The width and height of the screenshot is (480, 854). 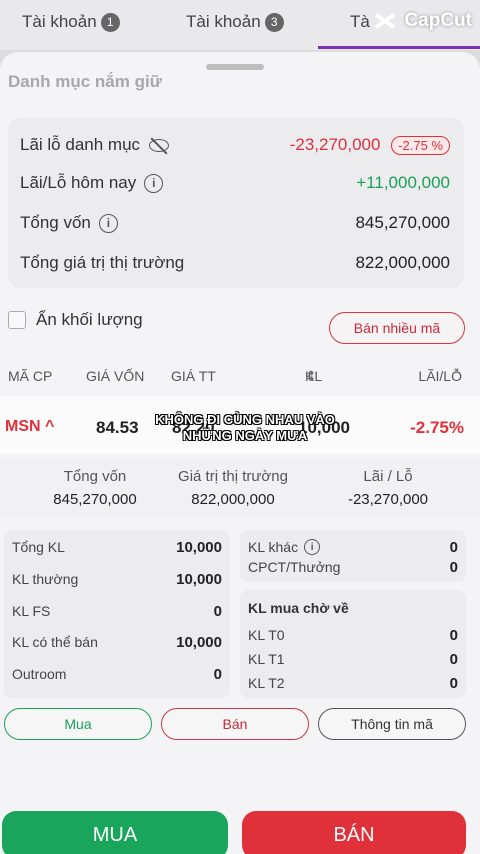 I want to click on tab-number-badge: 3, so click(x=274, y=22).